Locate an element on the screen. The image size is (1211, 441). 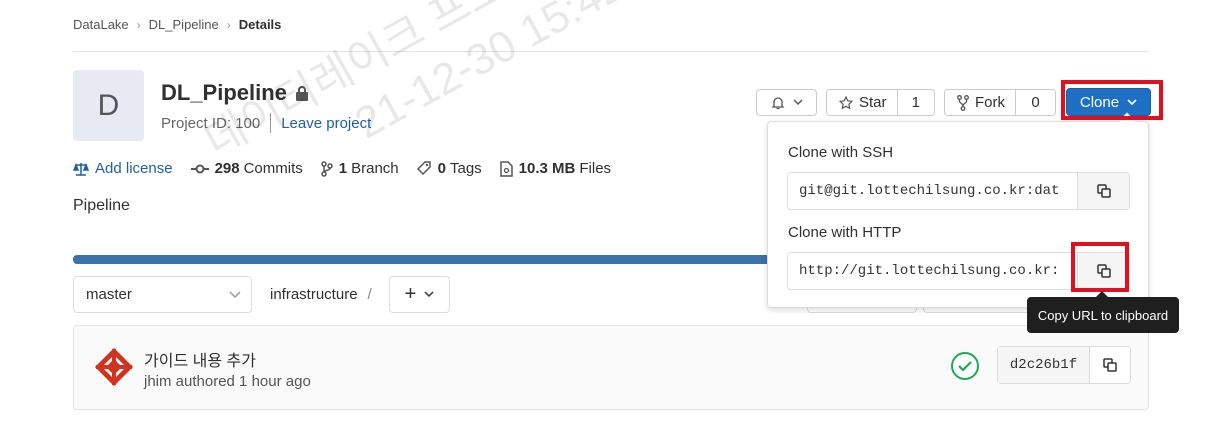
star-icon is located at coordinates (846, 102).